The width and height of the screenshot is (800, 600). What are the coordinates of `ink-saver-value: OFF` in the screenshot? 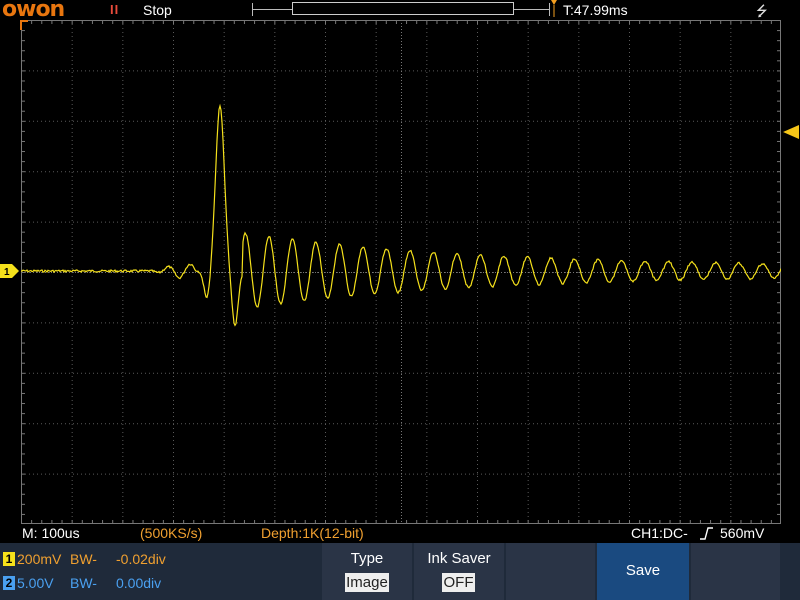 It's located at (458, 582).